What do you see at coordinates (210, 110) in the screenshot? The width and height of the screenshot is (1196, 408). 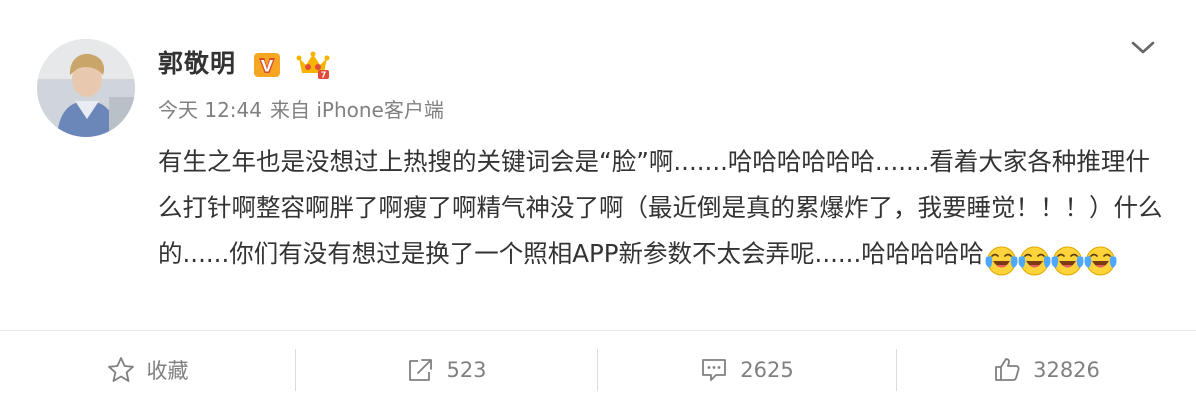 I see `post-time: 今天 12:44` at bounding box center [210, 110].